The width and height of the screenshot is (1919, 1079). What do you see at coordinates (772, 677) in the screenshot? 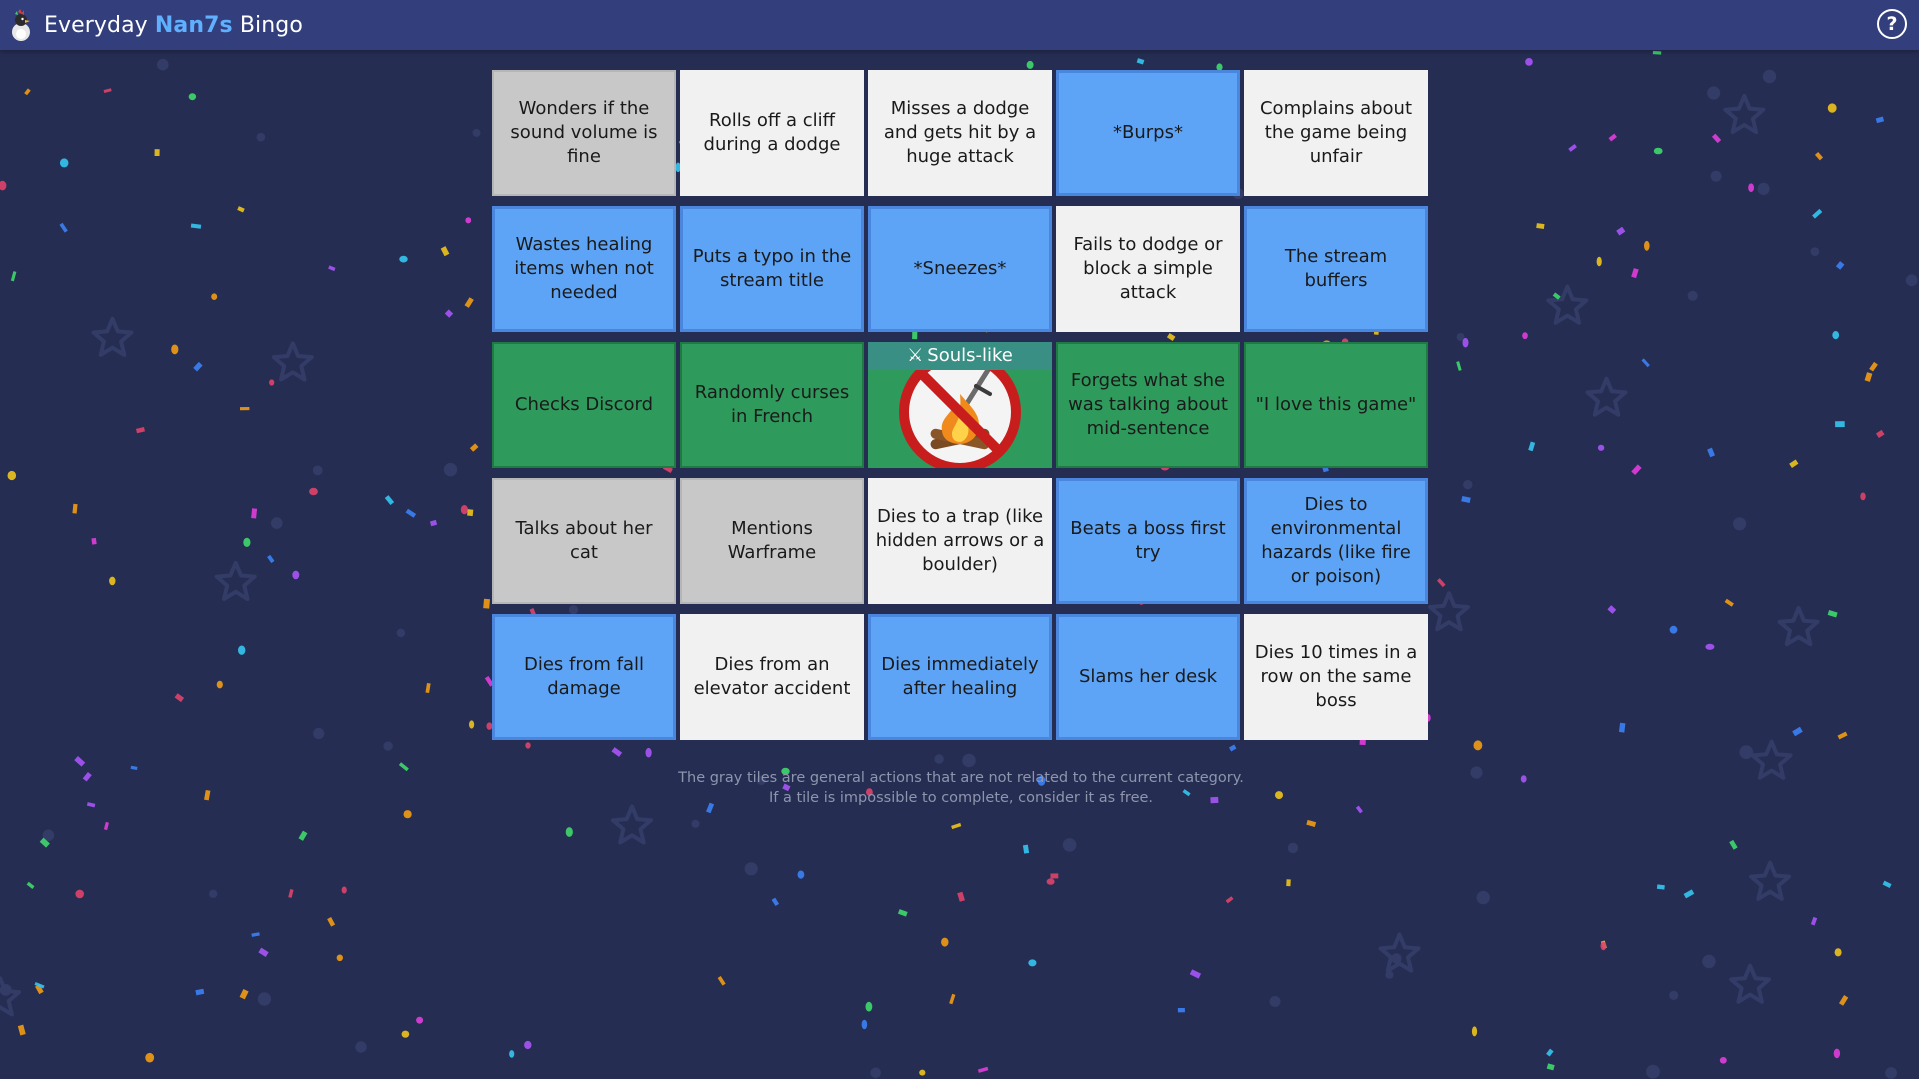
I see `bingo-tile: Dies from an elevator accident` at bounding box center [772, 677].